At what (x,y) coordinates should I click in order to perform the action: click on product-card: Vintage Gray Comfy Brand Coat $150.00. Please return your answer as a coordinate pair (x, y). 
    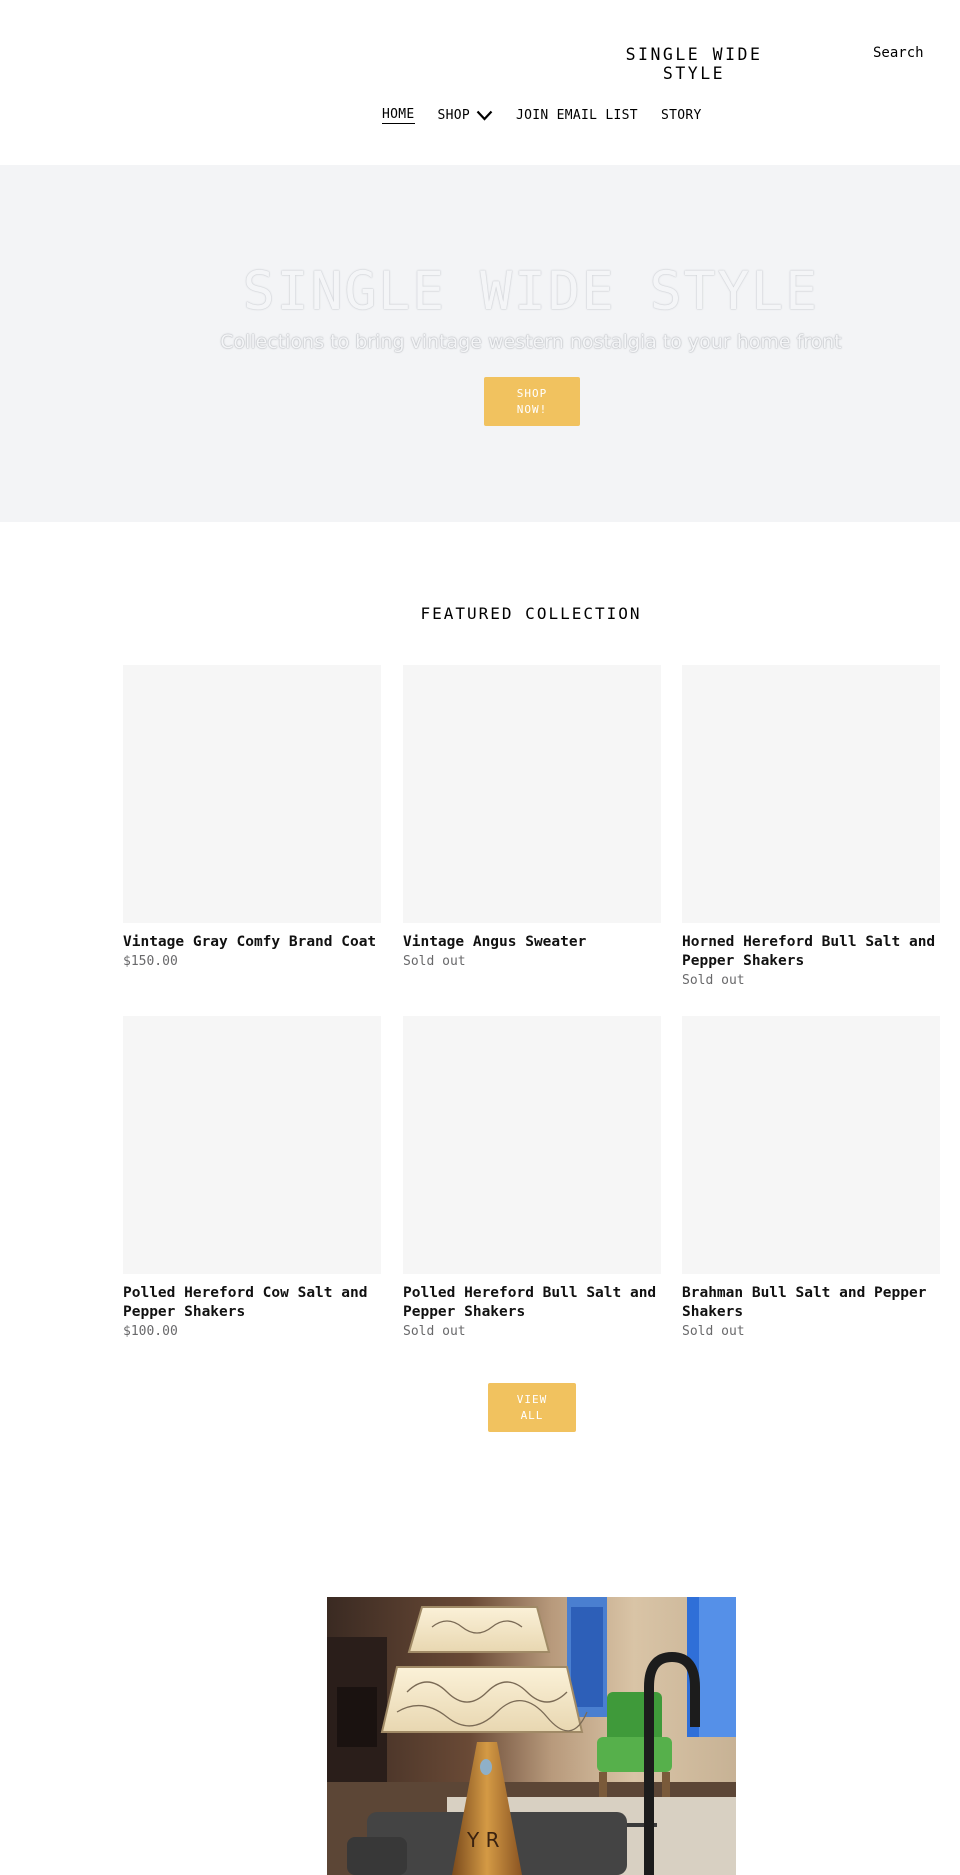
    Looking at the image, I should click on (252, 818).